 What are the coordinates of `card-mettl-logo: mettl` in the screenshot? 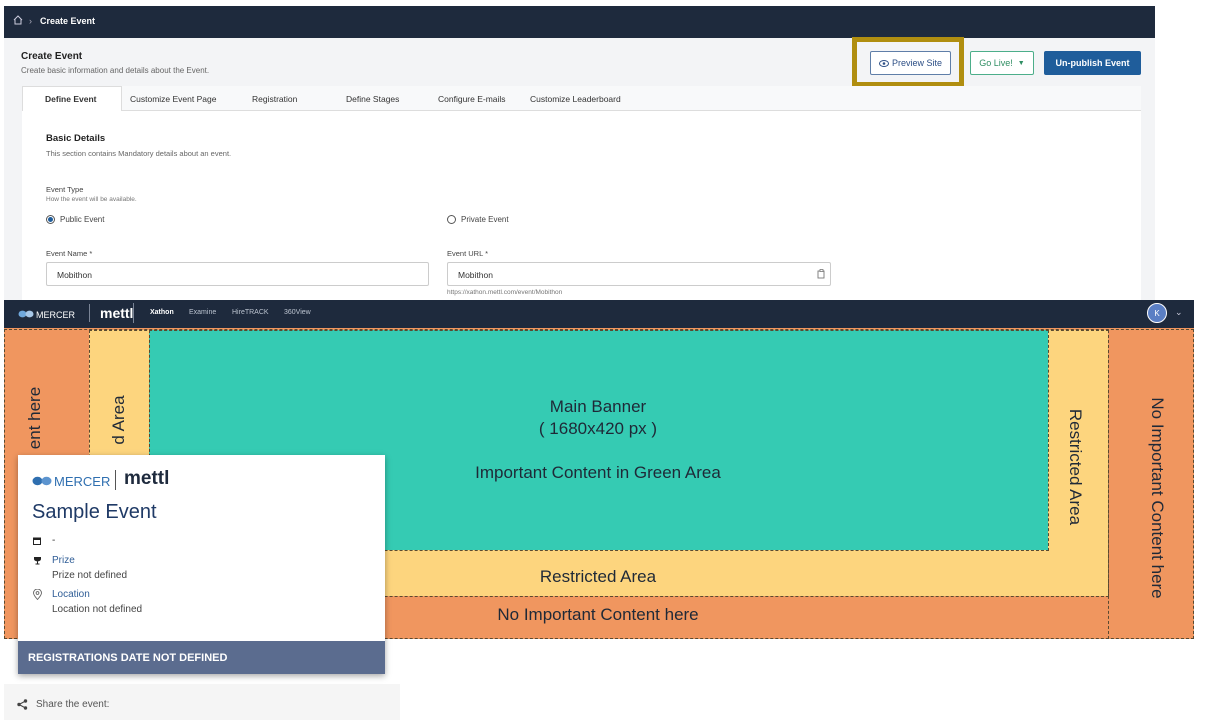 It's located at (147, 478).